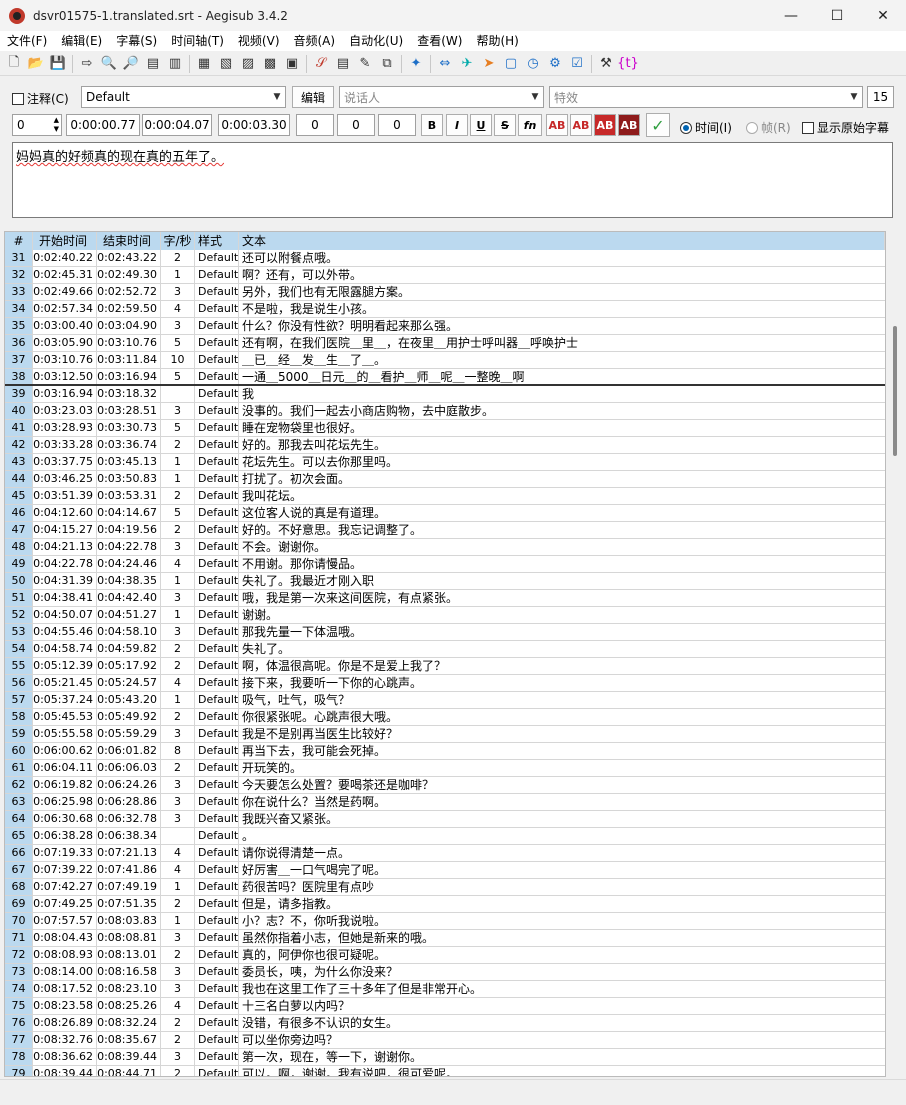  I want to click on options-icon: ⚙, so click(555, 64).